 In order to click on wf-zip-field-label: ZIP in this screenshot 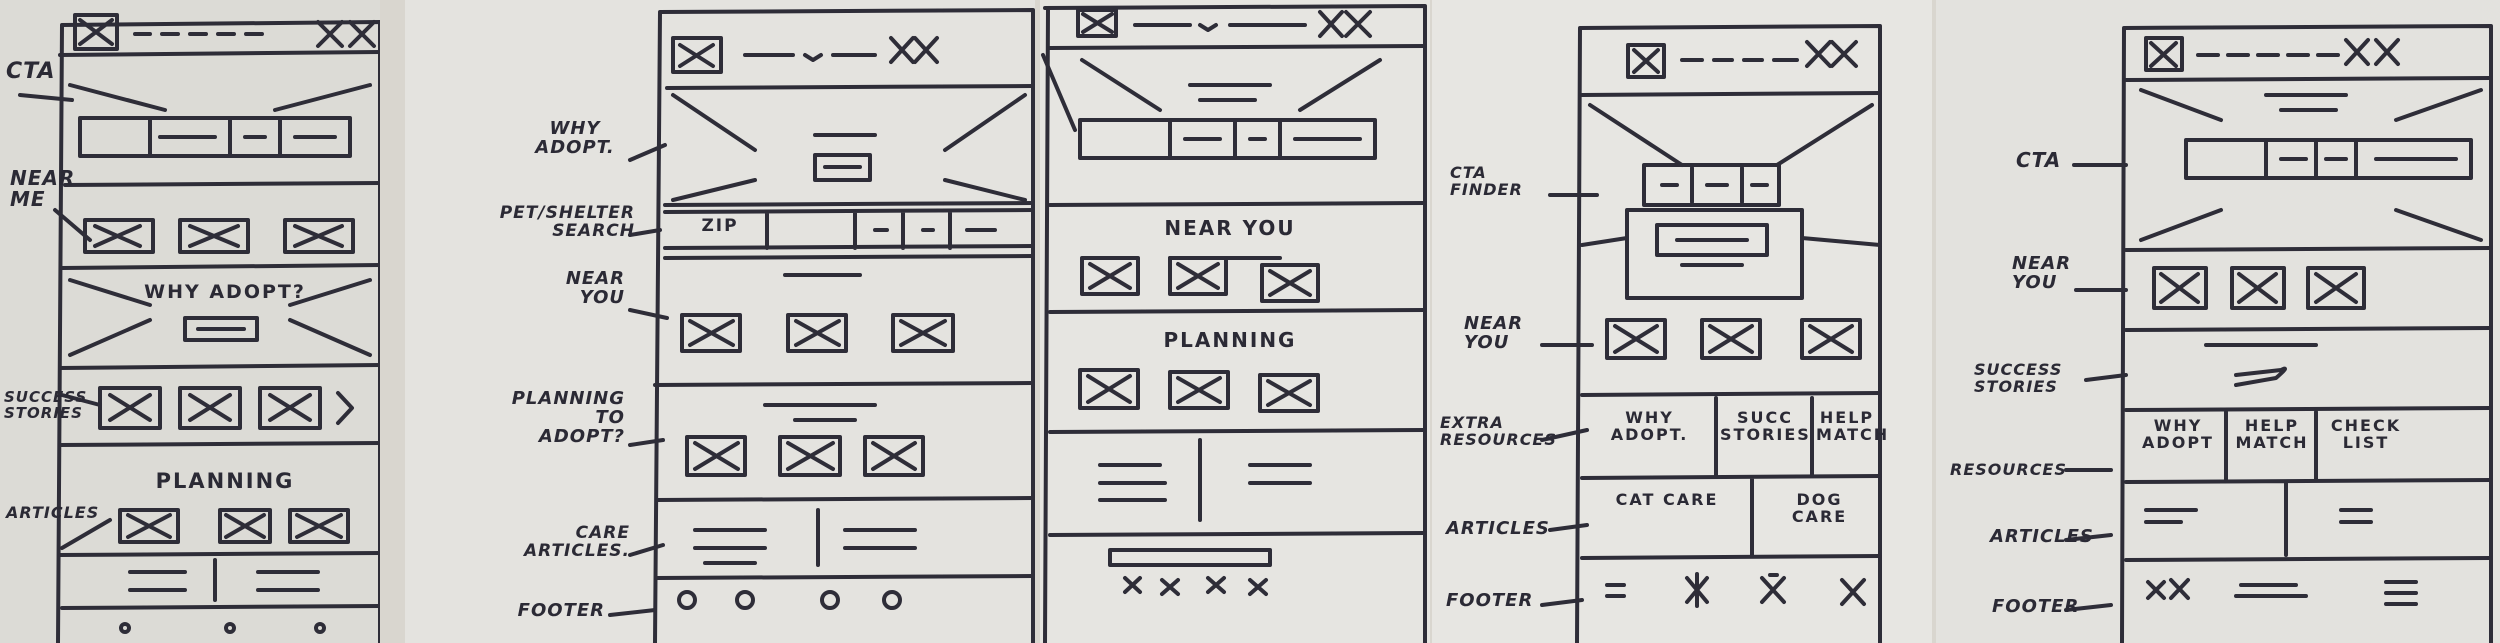, I will do `click(720, 226)`.